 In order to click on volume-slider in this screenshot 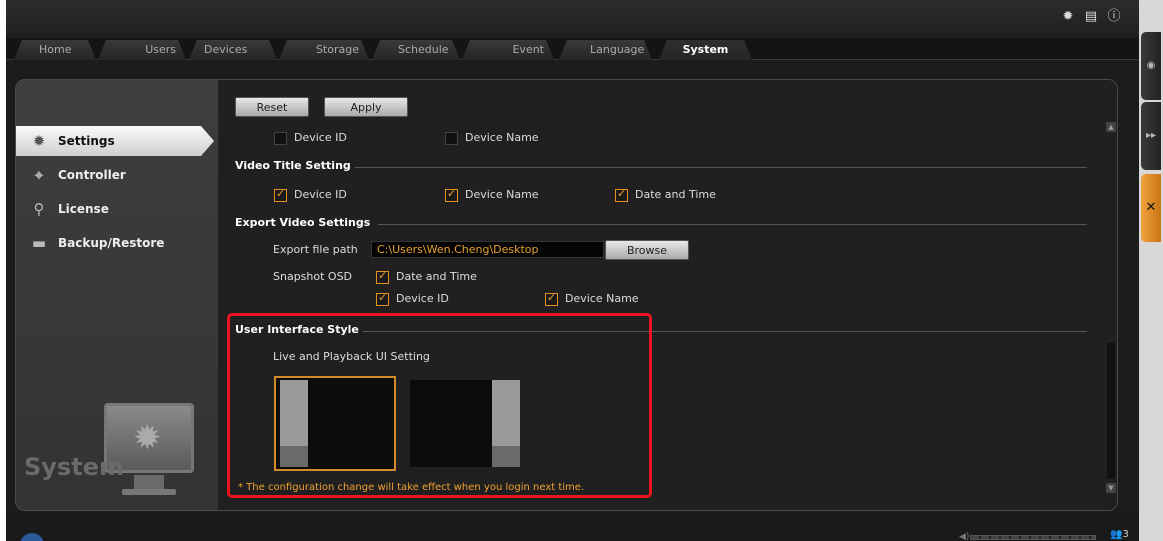, I will do `click(1033, 537)`.